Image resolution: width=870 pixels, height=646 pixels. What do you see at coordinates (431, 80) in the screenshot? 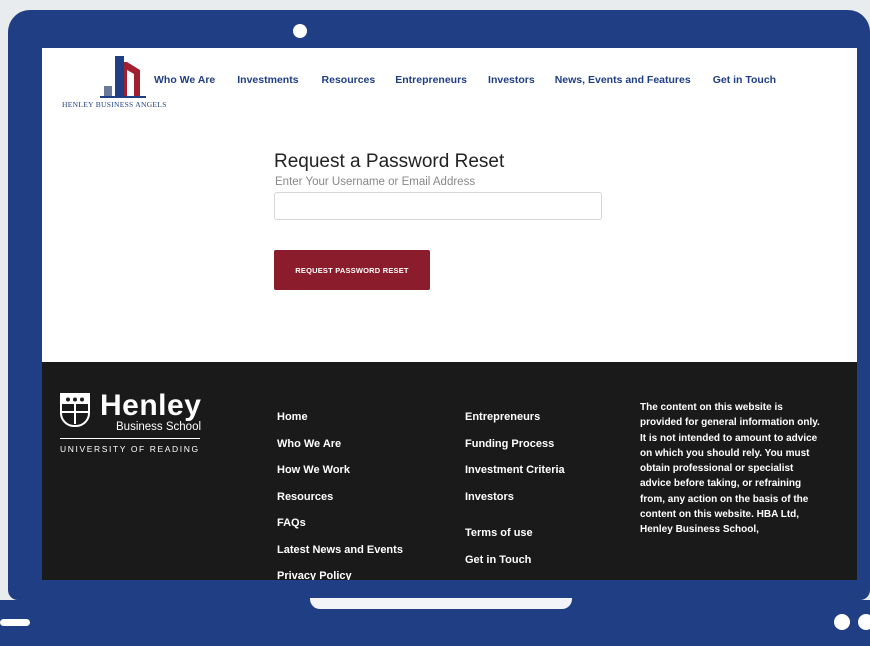
I see `nav-entrepreneurs: Entrepreneurs` at bounding box center [431, 80].